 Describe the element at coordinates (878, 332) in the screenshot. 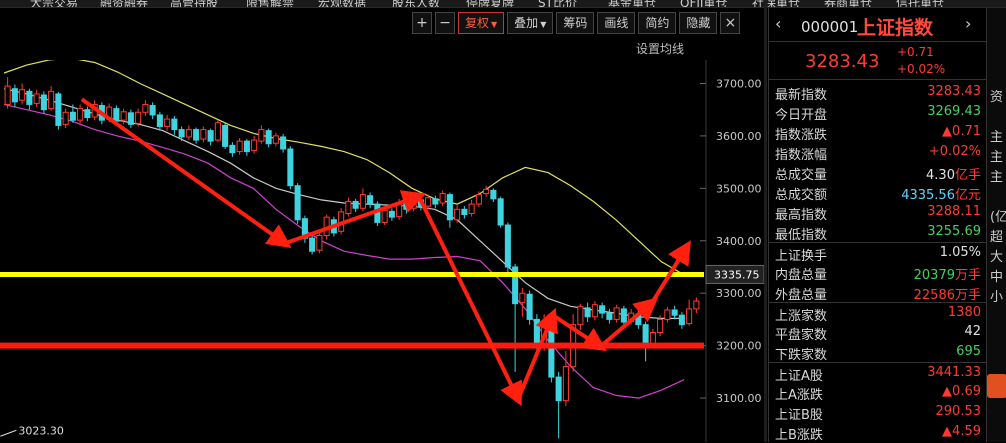

I see `quote-row: 平盘家数 42` at that location.